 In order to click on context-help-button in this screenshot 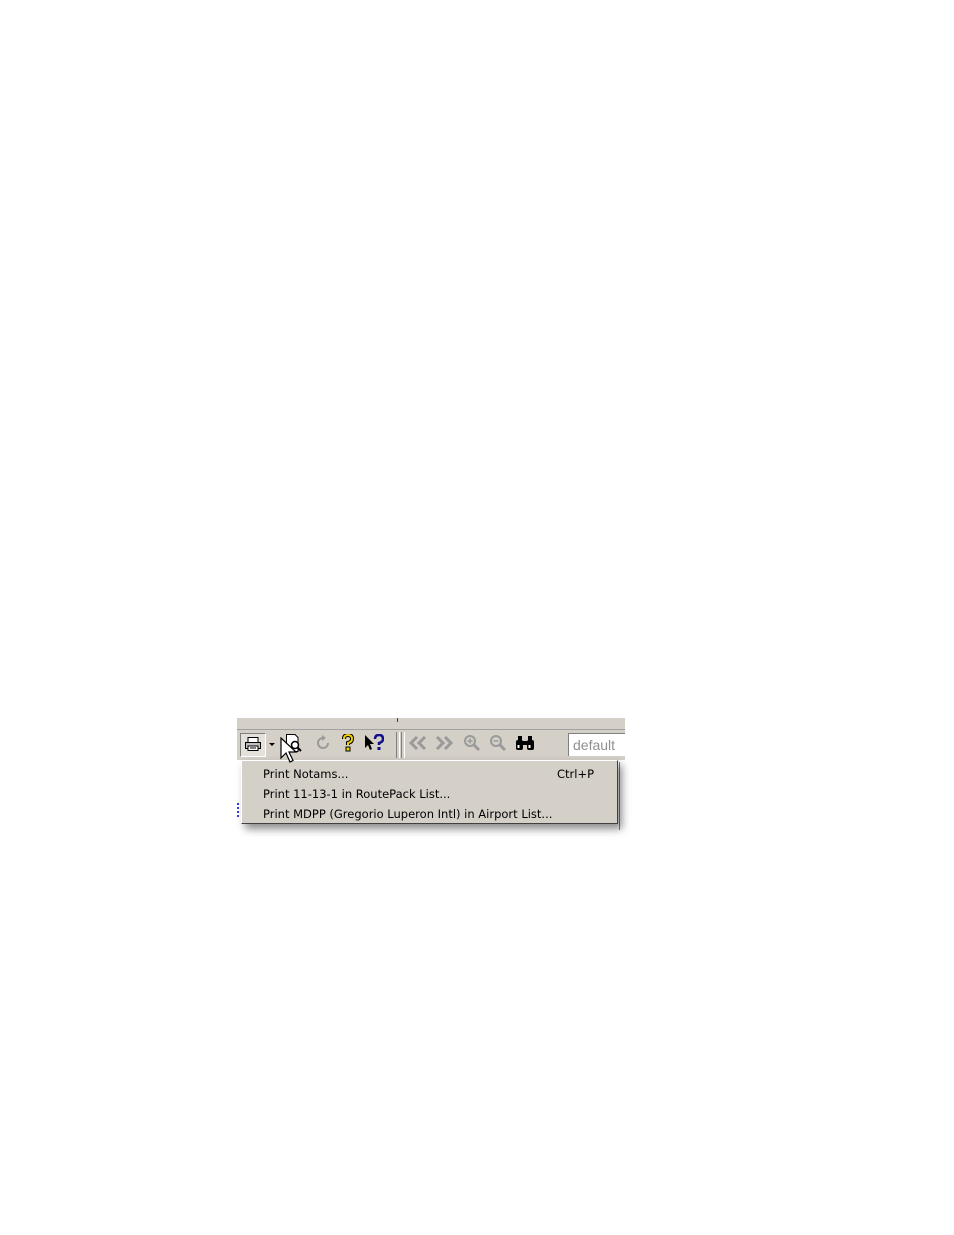, I will do `click(374, 744)`.